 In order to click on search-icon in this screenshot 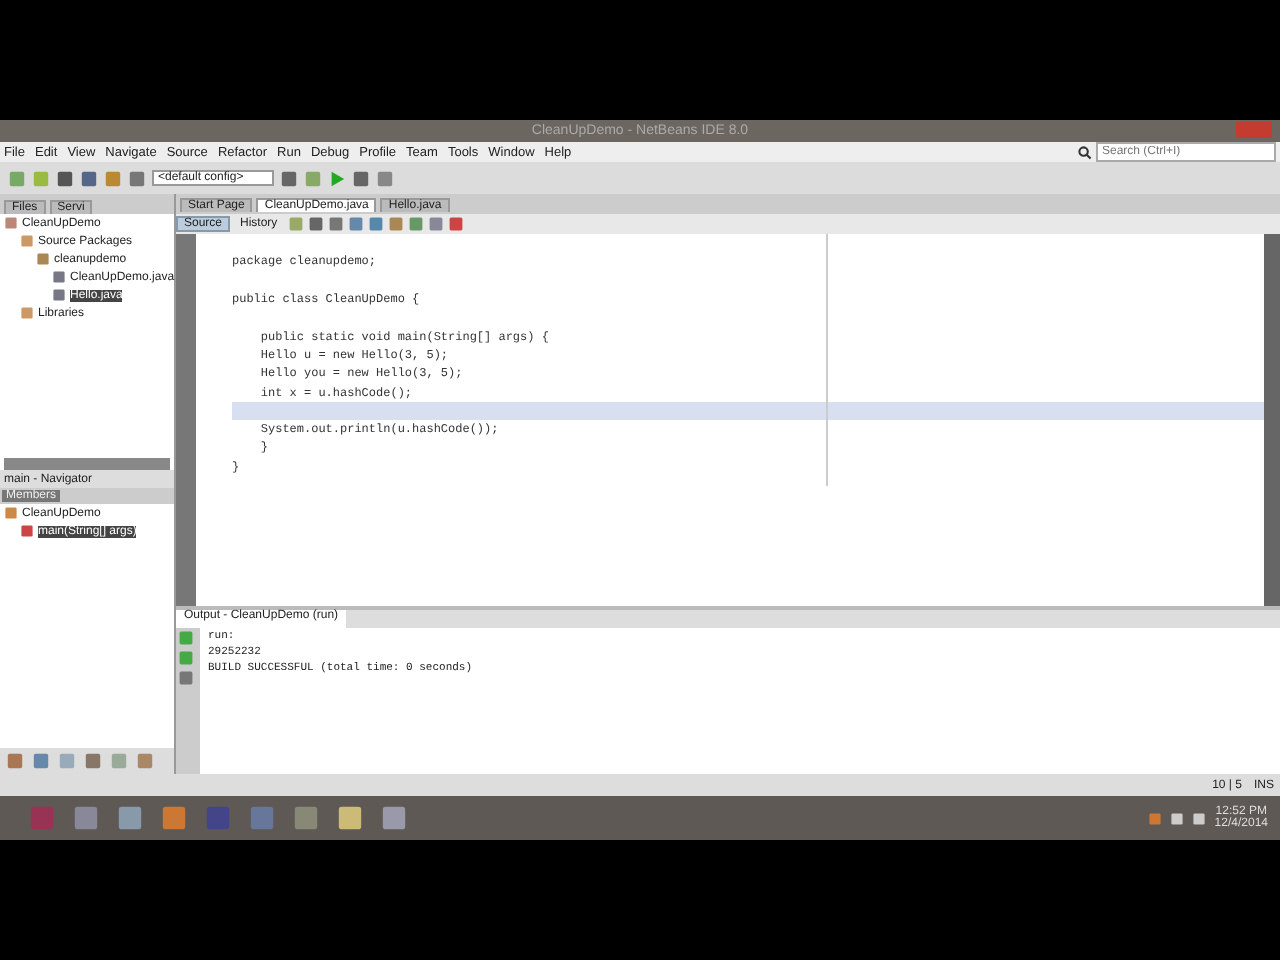, I will do `click(1085, 152)`.